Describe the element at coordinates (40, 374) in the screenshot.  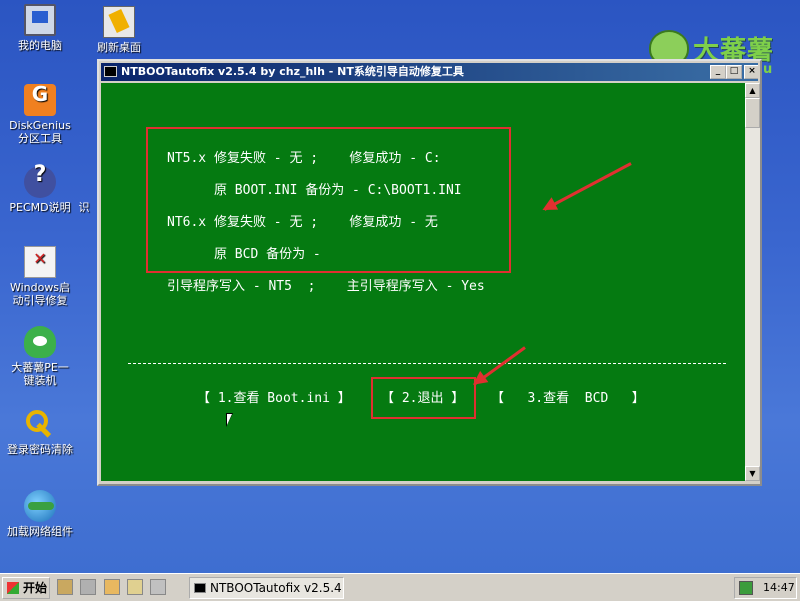
I see `desktop-icon-label: 大蕃薯PE一键装机` at that location.